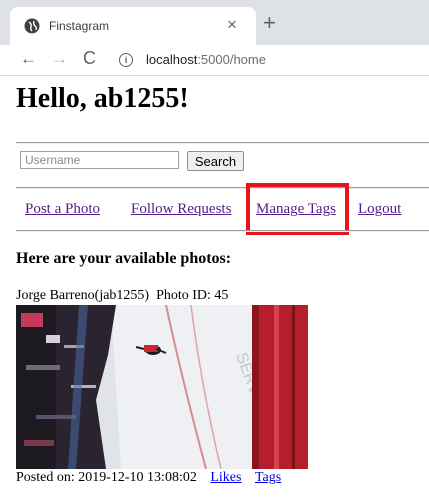  Describe the element at coordinates (133, 26) in the screenshot. I see `browser-tab: Finstagram ×` at that location.